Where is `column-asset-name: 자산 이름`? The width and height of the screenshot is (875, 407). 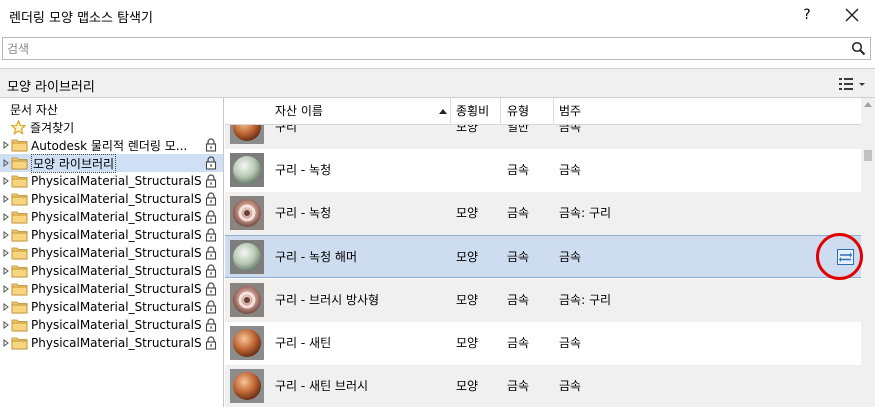 column-asset-name: 자산 이름 is located at coordinates (299, 111).